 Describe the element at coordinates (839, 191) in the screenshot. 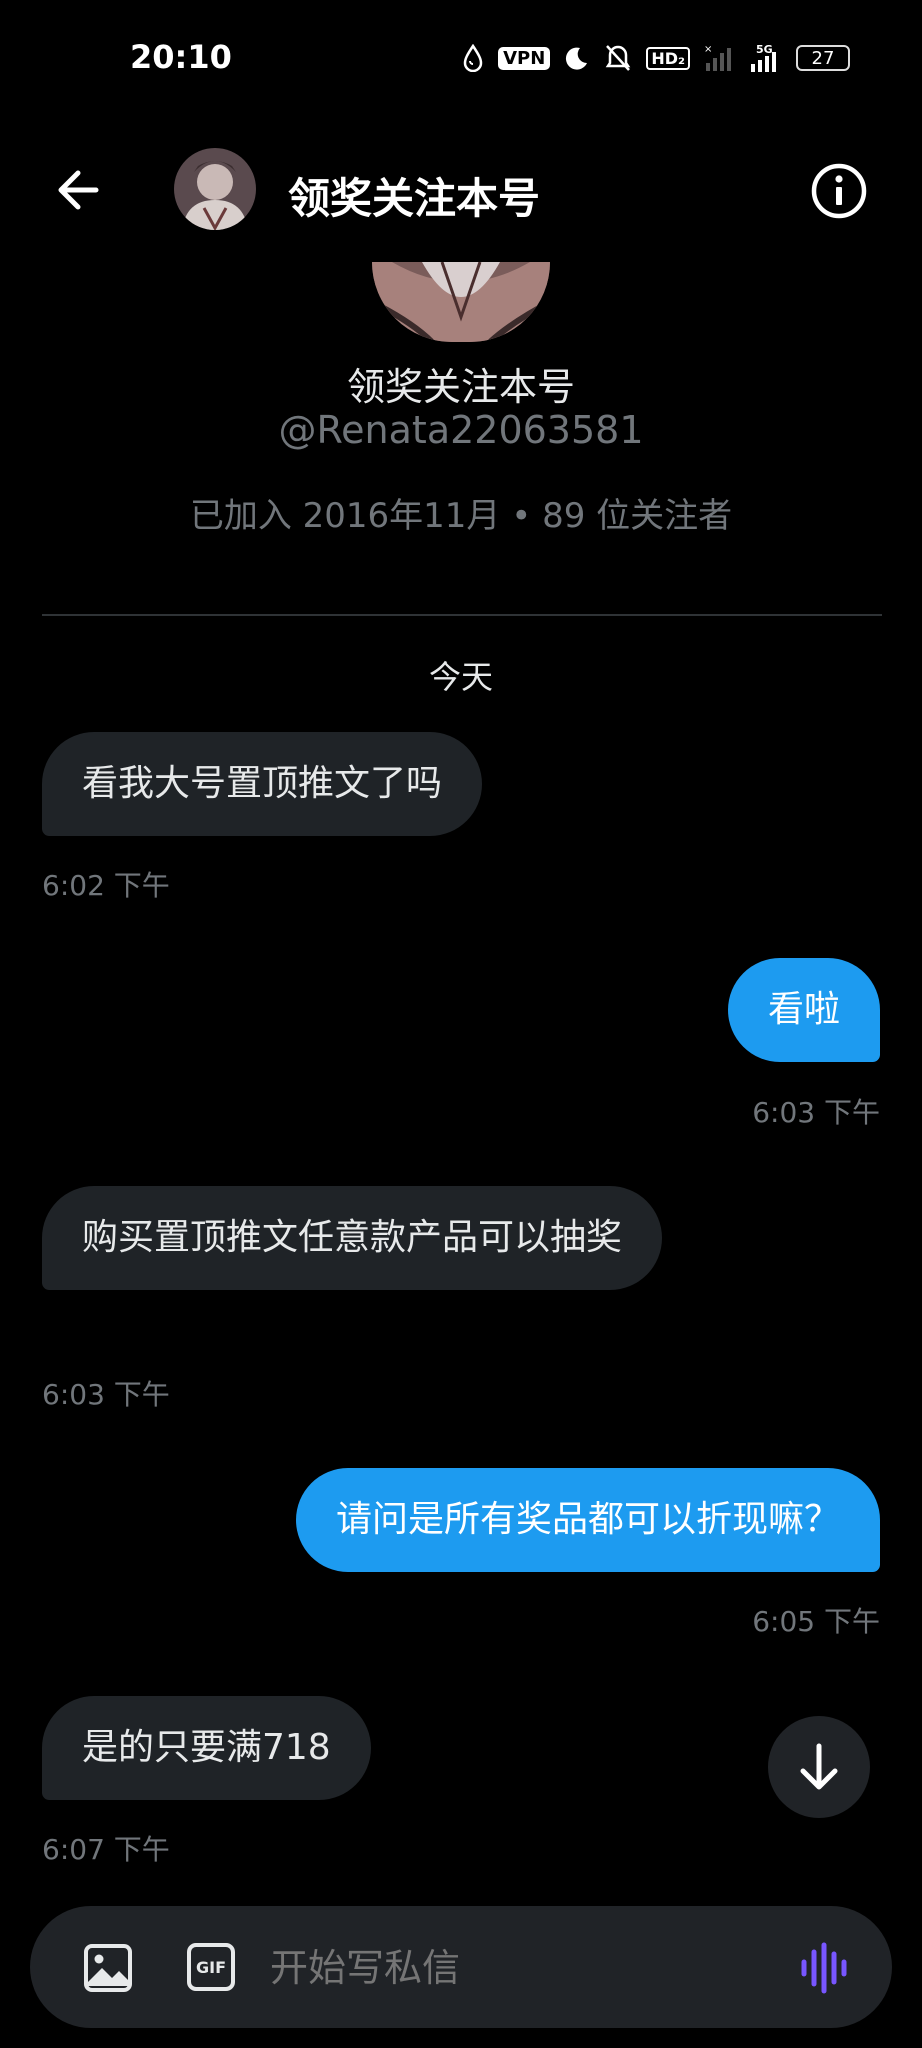

I see `info-icon` at that location.